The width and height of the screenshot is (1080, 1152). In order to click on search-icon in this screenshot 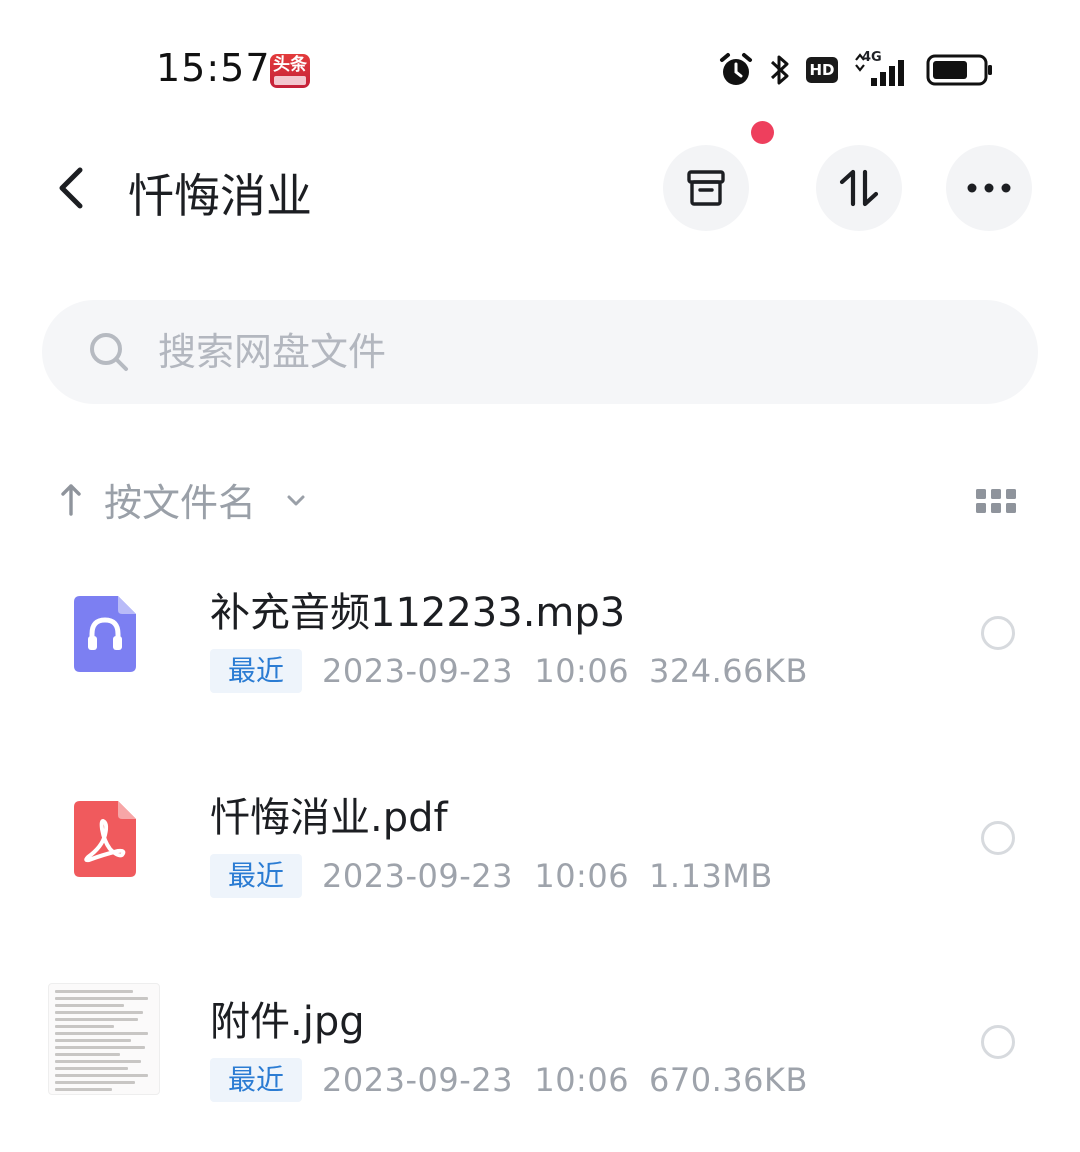, I will do `click(109, 352)`.